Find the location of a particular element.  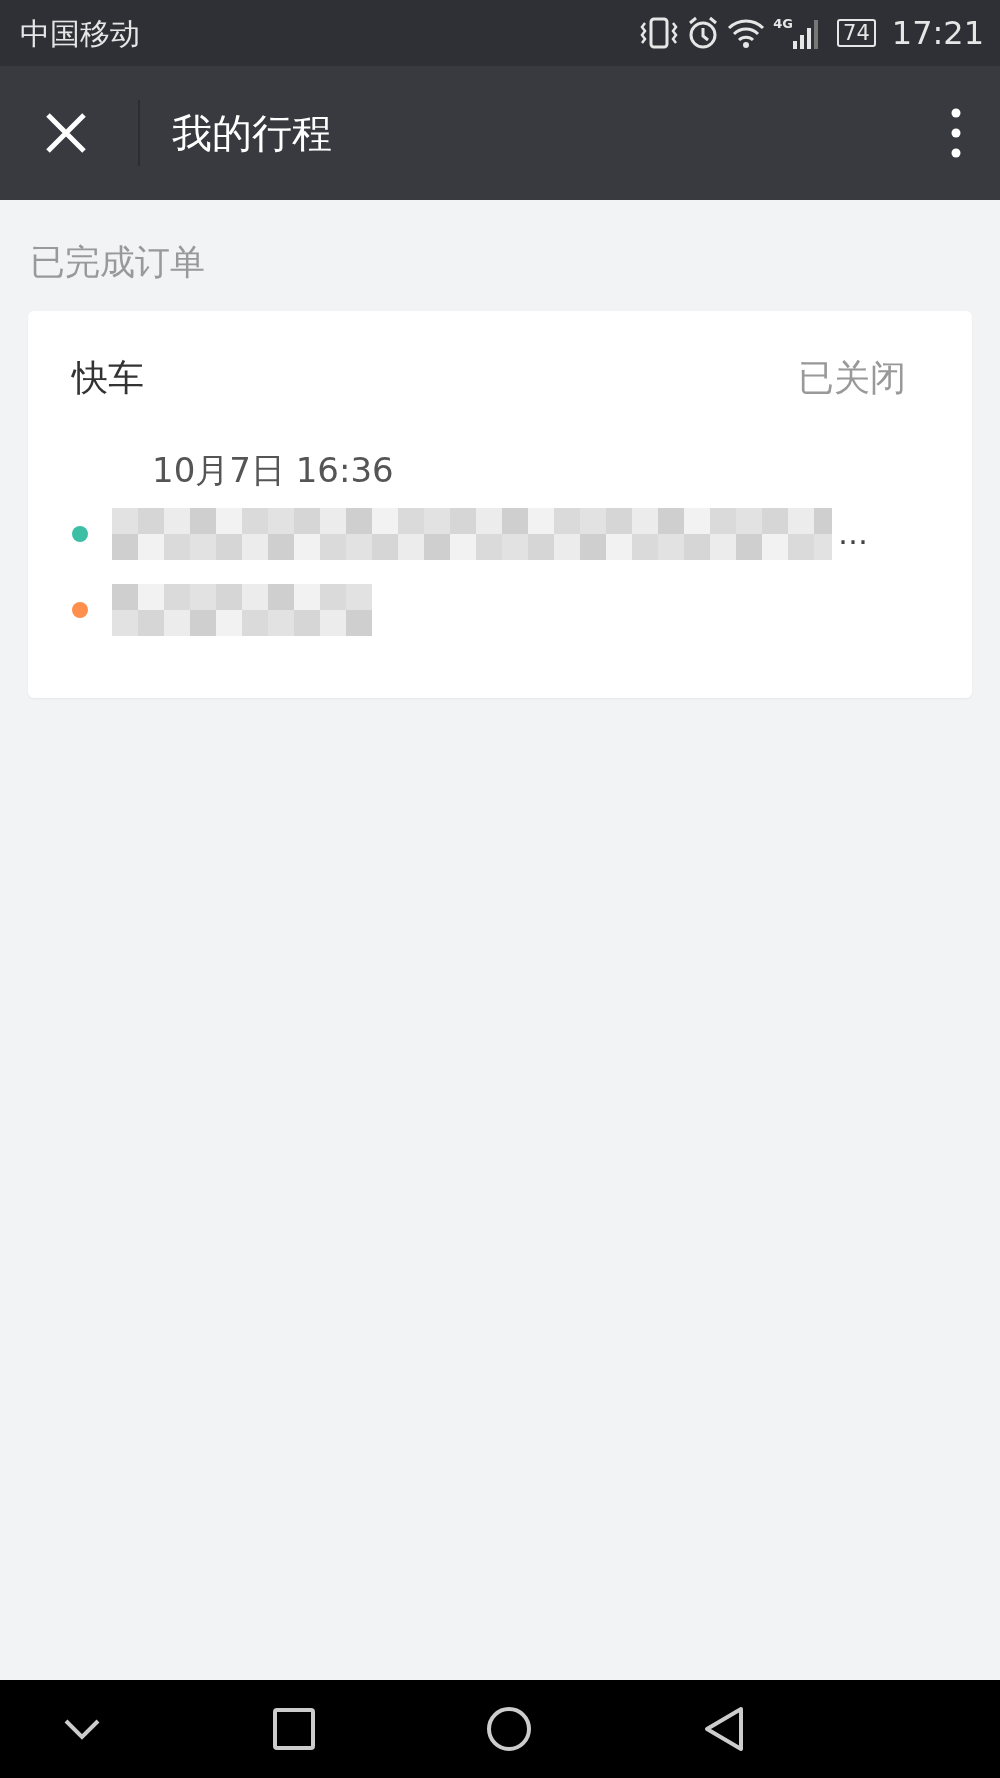

page-title: 我的行程 is located at coordinates (252, 133).